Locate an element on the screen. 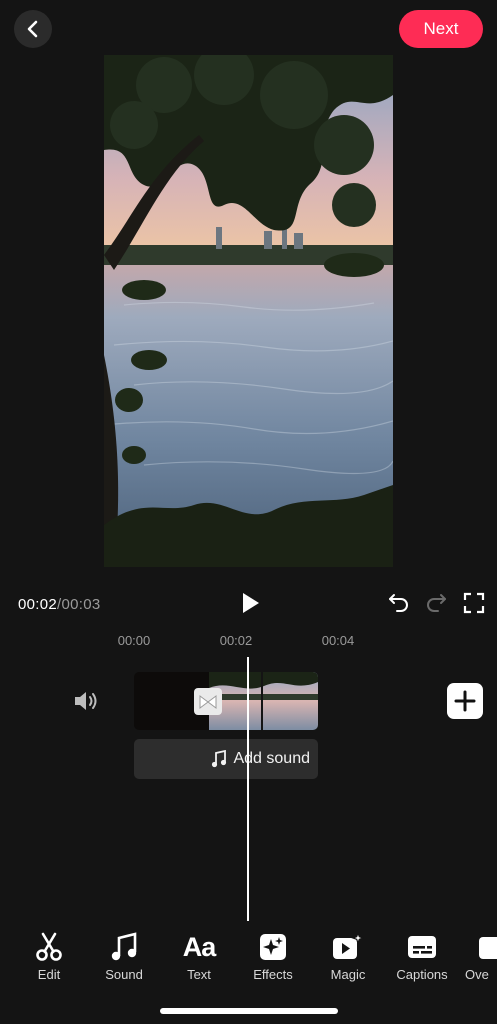 The image size is (497, 1024). transition-icon is located at coordinates (208, 701).